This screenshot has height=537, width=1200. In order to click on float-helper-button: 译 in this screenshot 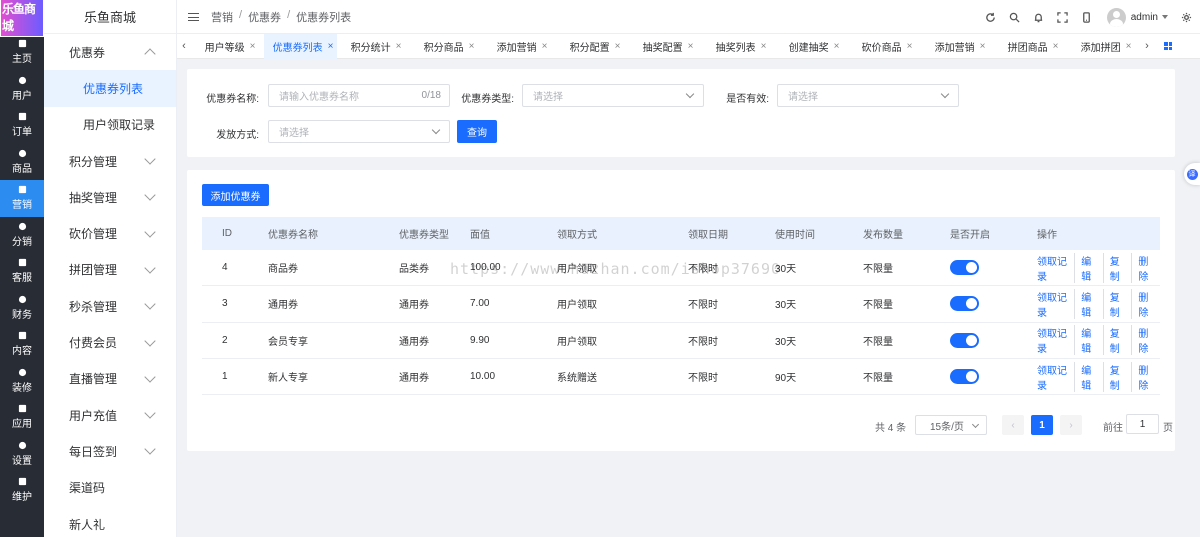, I will do `click(1192, 174)`.